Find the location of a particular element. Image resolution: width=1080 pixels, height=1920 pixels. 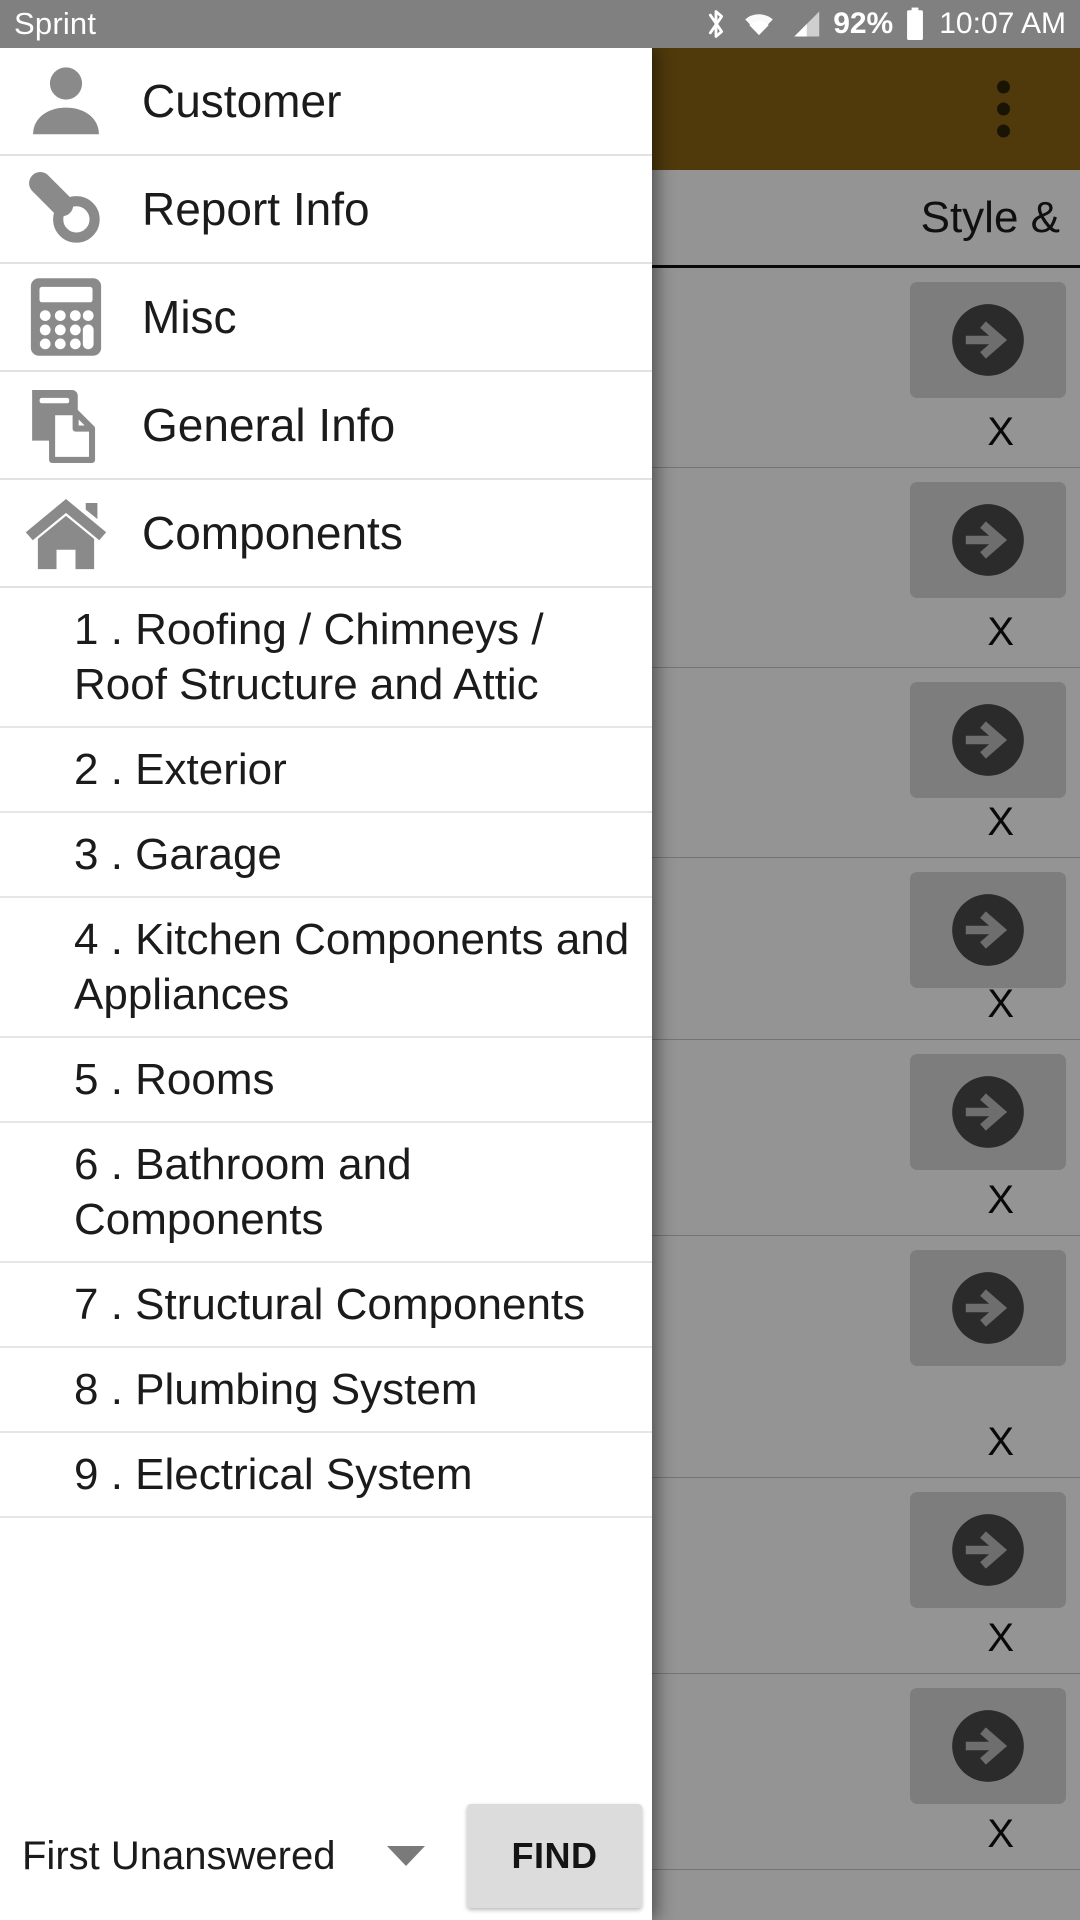

sidebar-section-label: 9 . Electrical System is located at coordinates (273, 1474).